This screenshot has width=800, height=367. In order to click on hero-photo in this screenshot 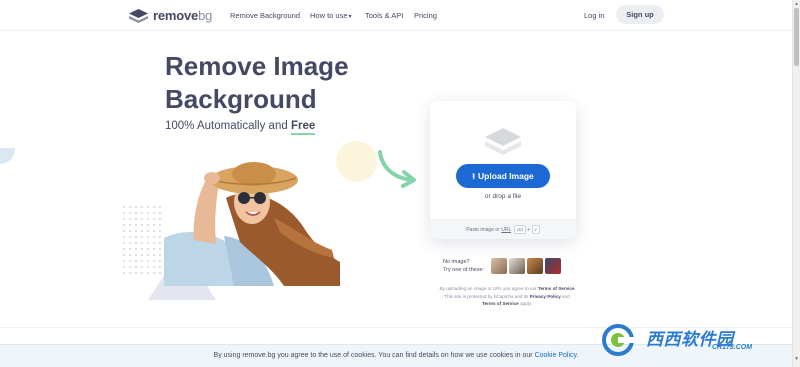, I will do `click(252, 222)`.